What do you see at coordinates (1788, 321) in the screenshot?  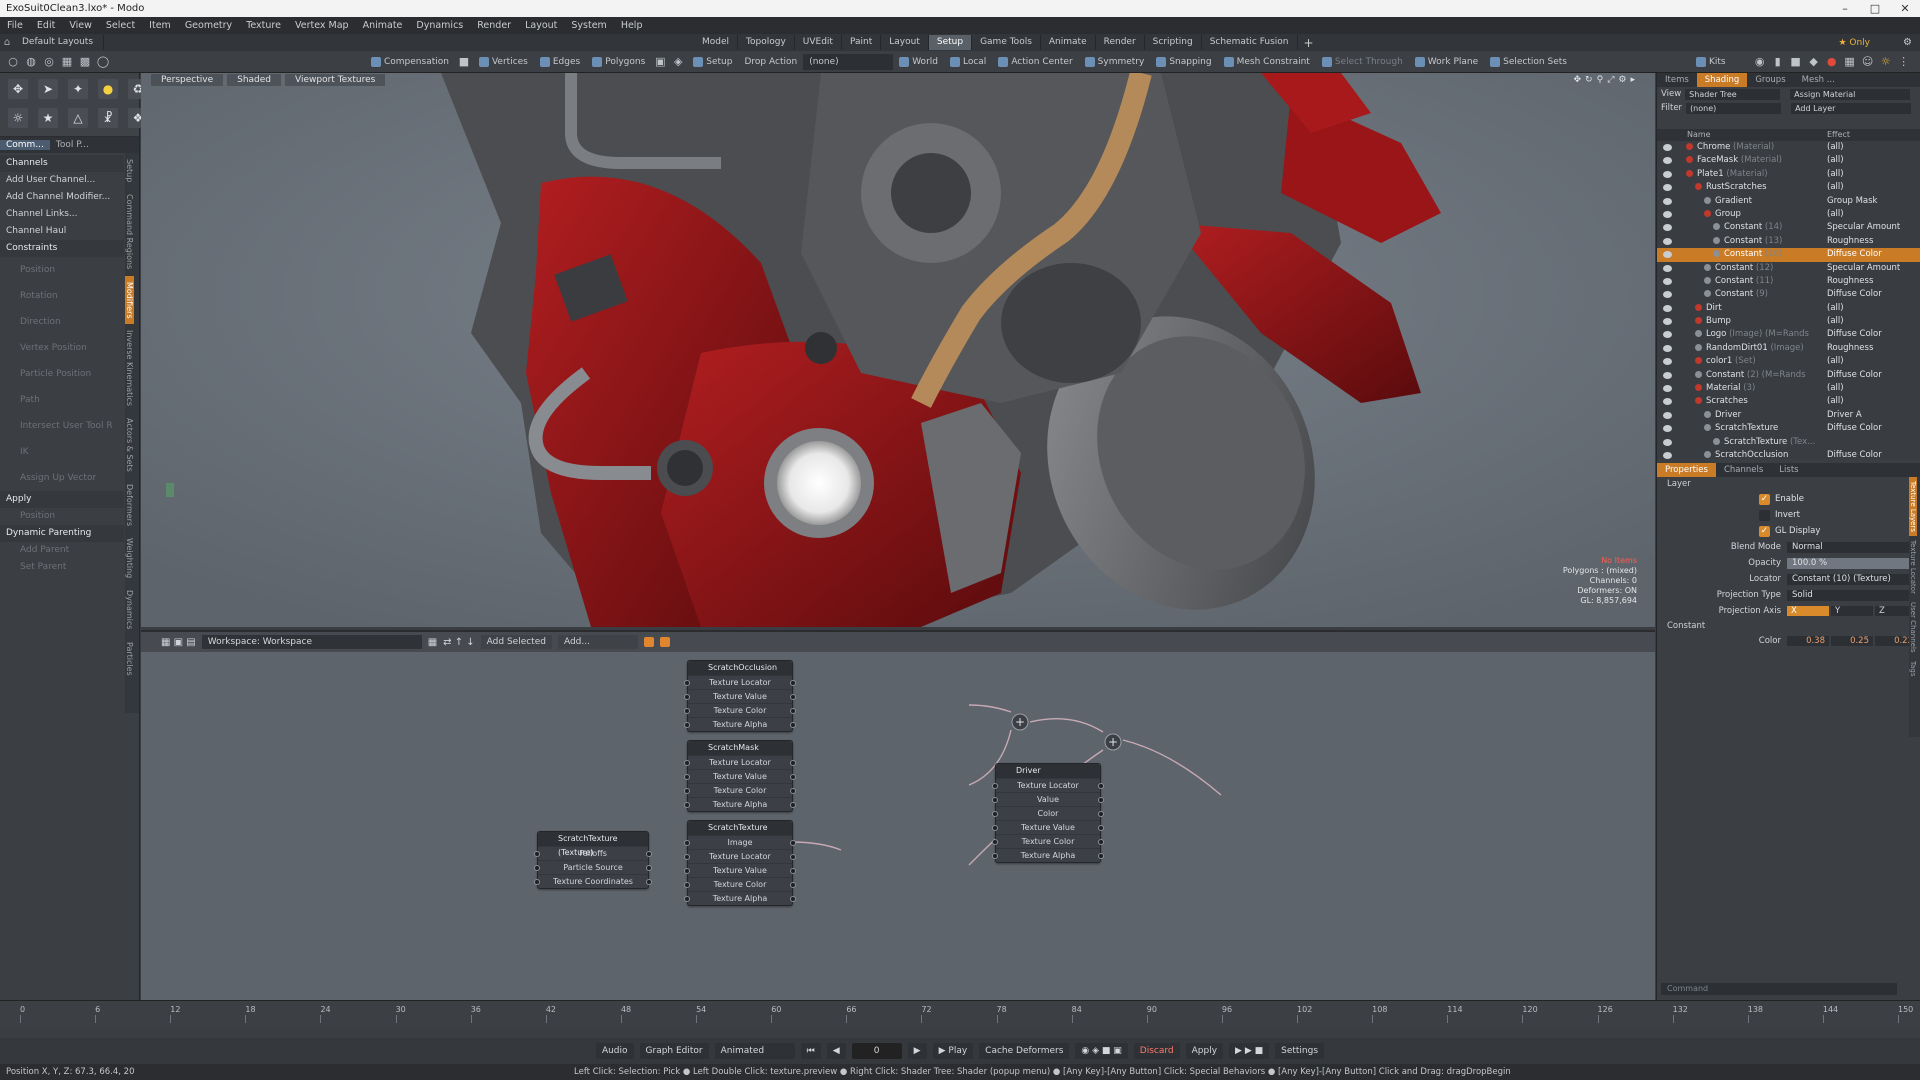 I see `shader-tree-row: Bump (all)` at bounding box center [1788, 321].